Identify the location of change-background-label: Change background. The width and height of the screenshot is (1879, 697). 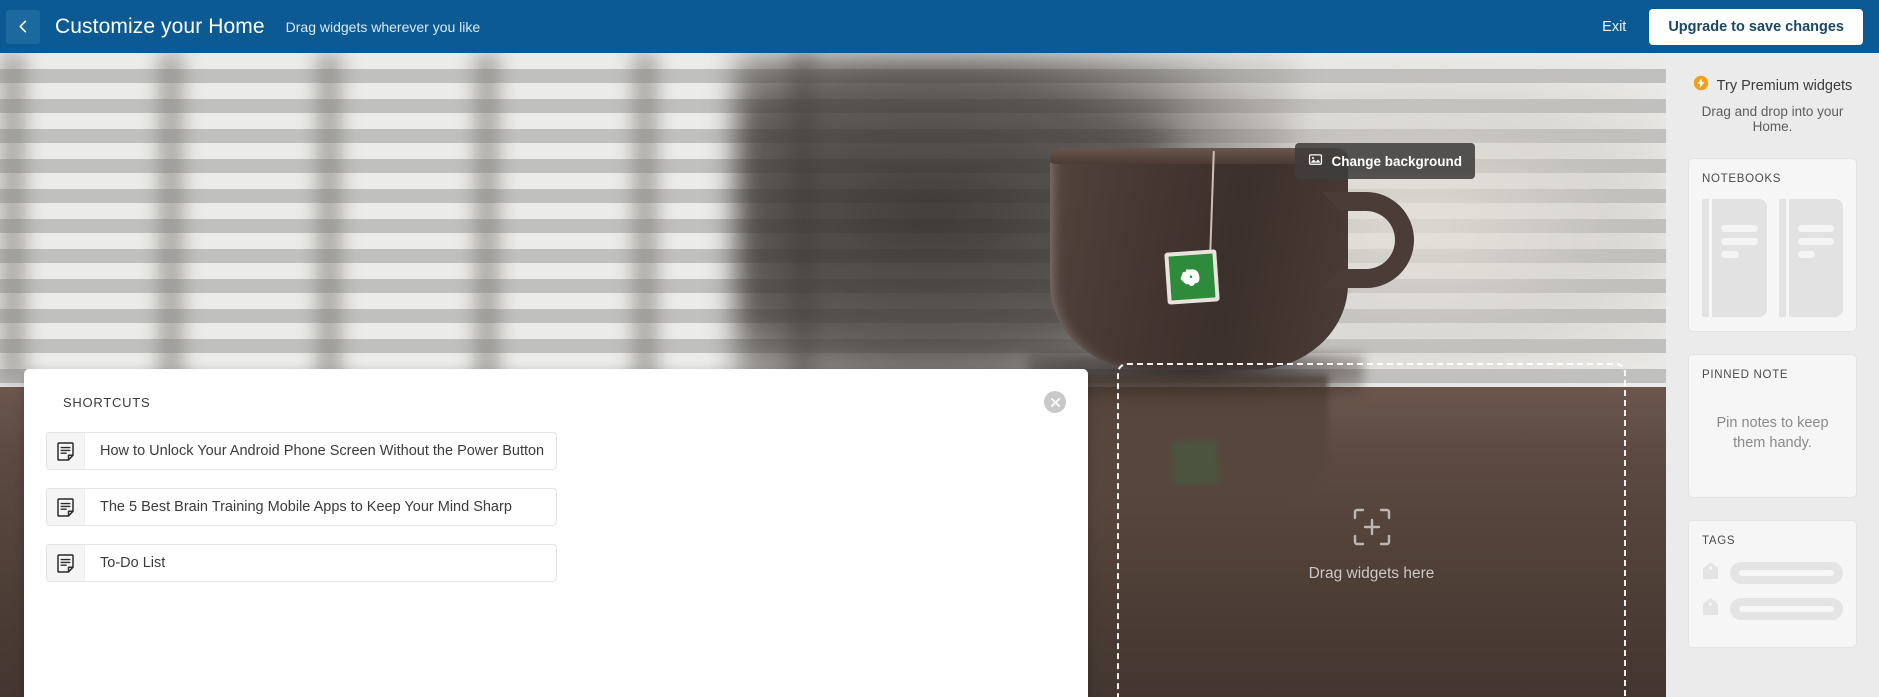
(1396, 161).